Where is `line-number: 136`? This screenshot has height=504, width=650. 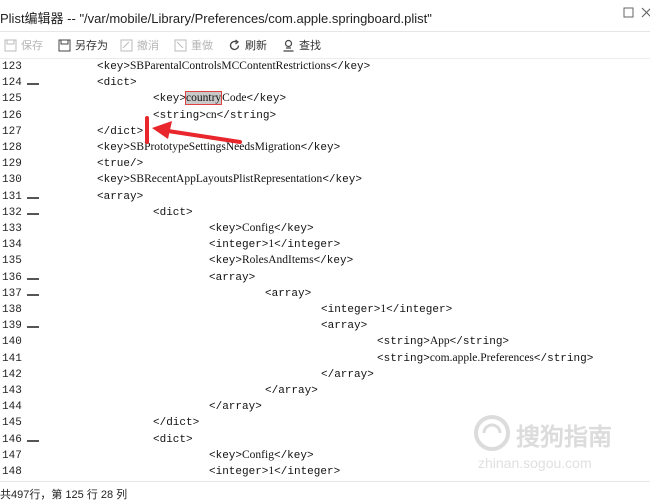 line-number: 136 is located at coordinates (12, 277).